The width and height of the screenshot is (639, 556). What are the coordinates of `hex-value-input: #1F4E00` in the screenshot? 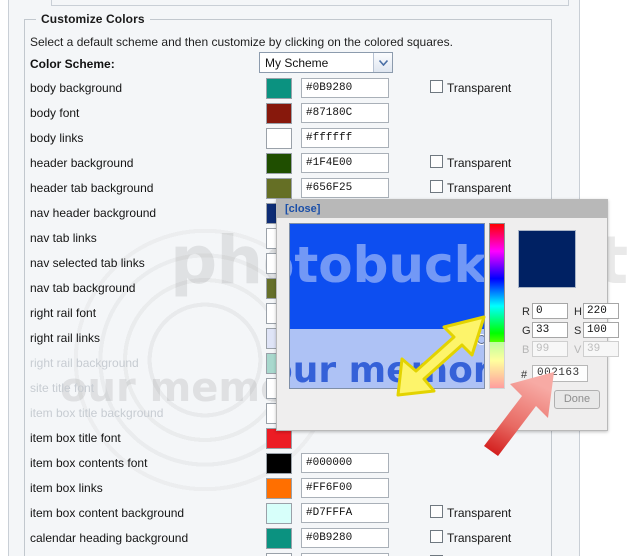 It's located at (345, 163).